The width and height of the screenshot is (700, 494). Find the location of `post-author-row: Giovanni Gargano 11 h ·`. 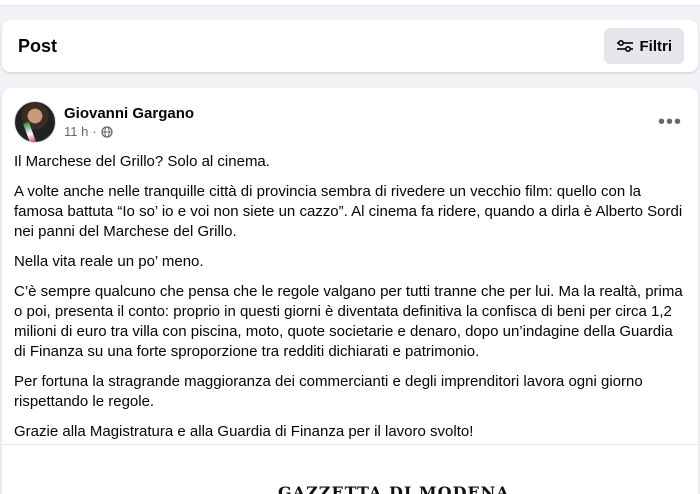

post-author-row: Giovanni Gargano 11 h · is located at coordinates (104, 122).